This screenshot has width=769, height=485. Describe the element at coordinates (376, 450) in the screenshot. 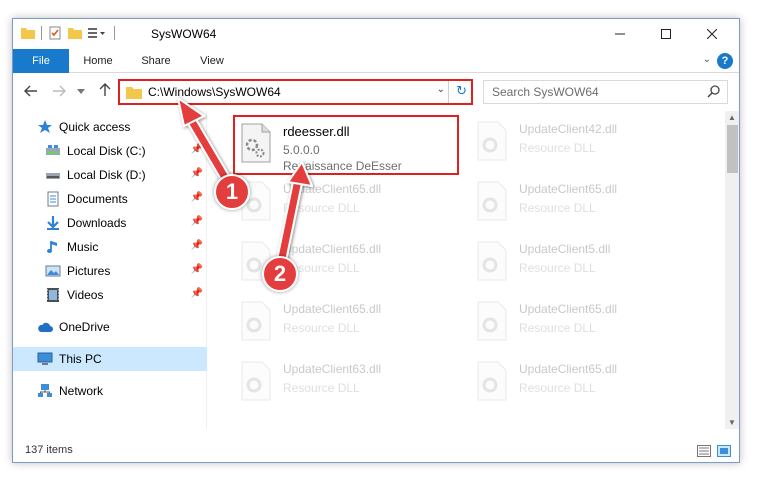

I see `status-bar: 137 items` at that location.